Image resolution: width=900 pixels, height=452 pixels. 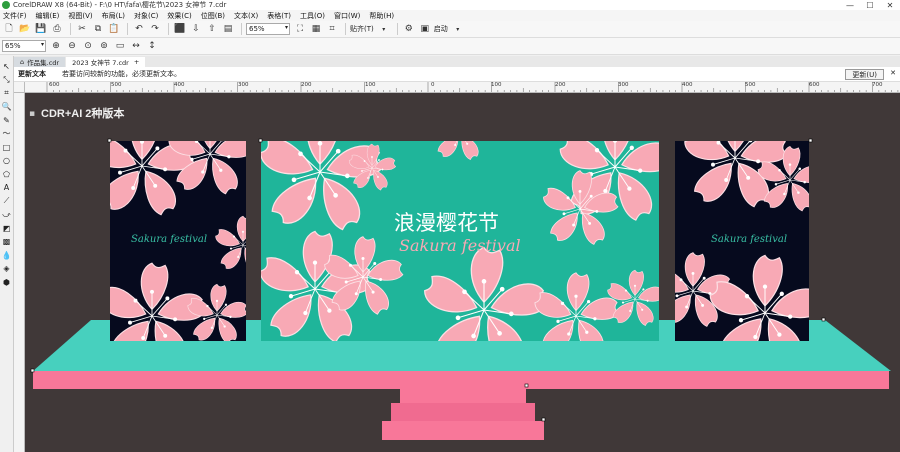 I want to click on zoom-tool-icon: 🔍, so click(x=7, y=107).